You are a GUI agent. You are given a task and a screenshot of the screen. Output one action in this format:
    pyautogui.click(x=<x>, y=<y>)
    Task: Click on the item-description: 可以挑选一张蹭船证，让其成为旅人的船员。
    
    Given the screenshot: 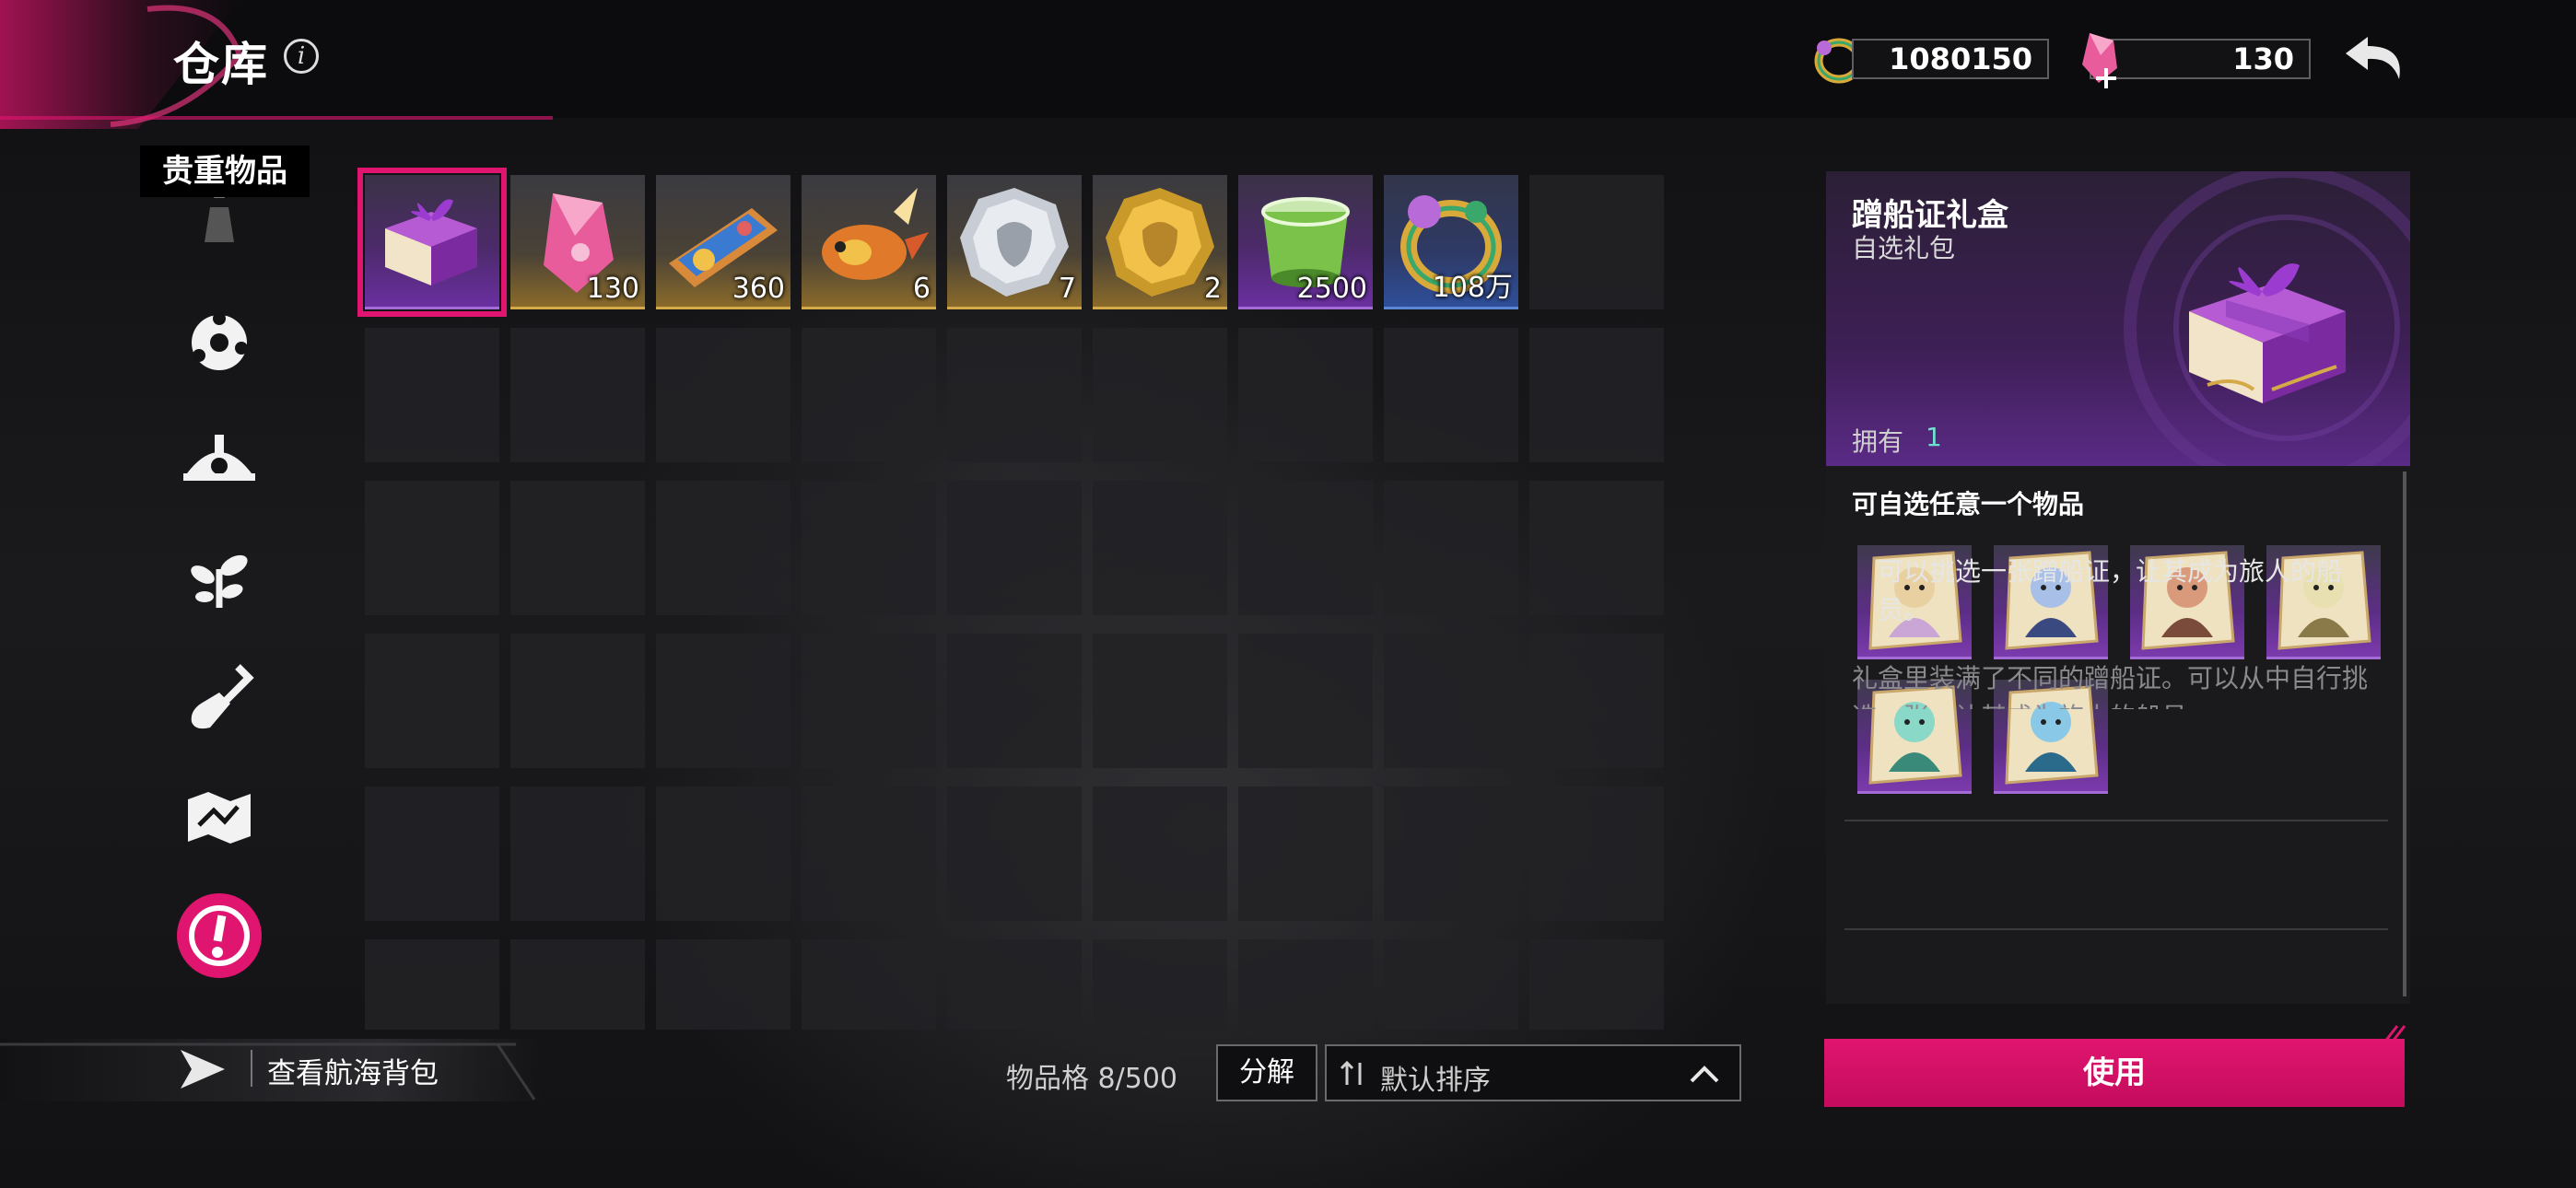 What is the action you would take?
    pyautogui.click(x=2110, y=590)
    